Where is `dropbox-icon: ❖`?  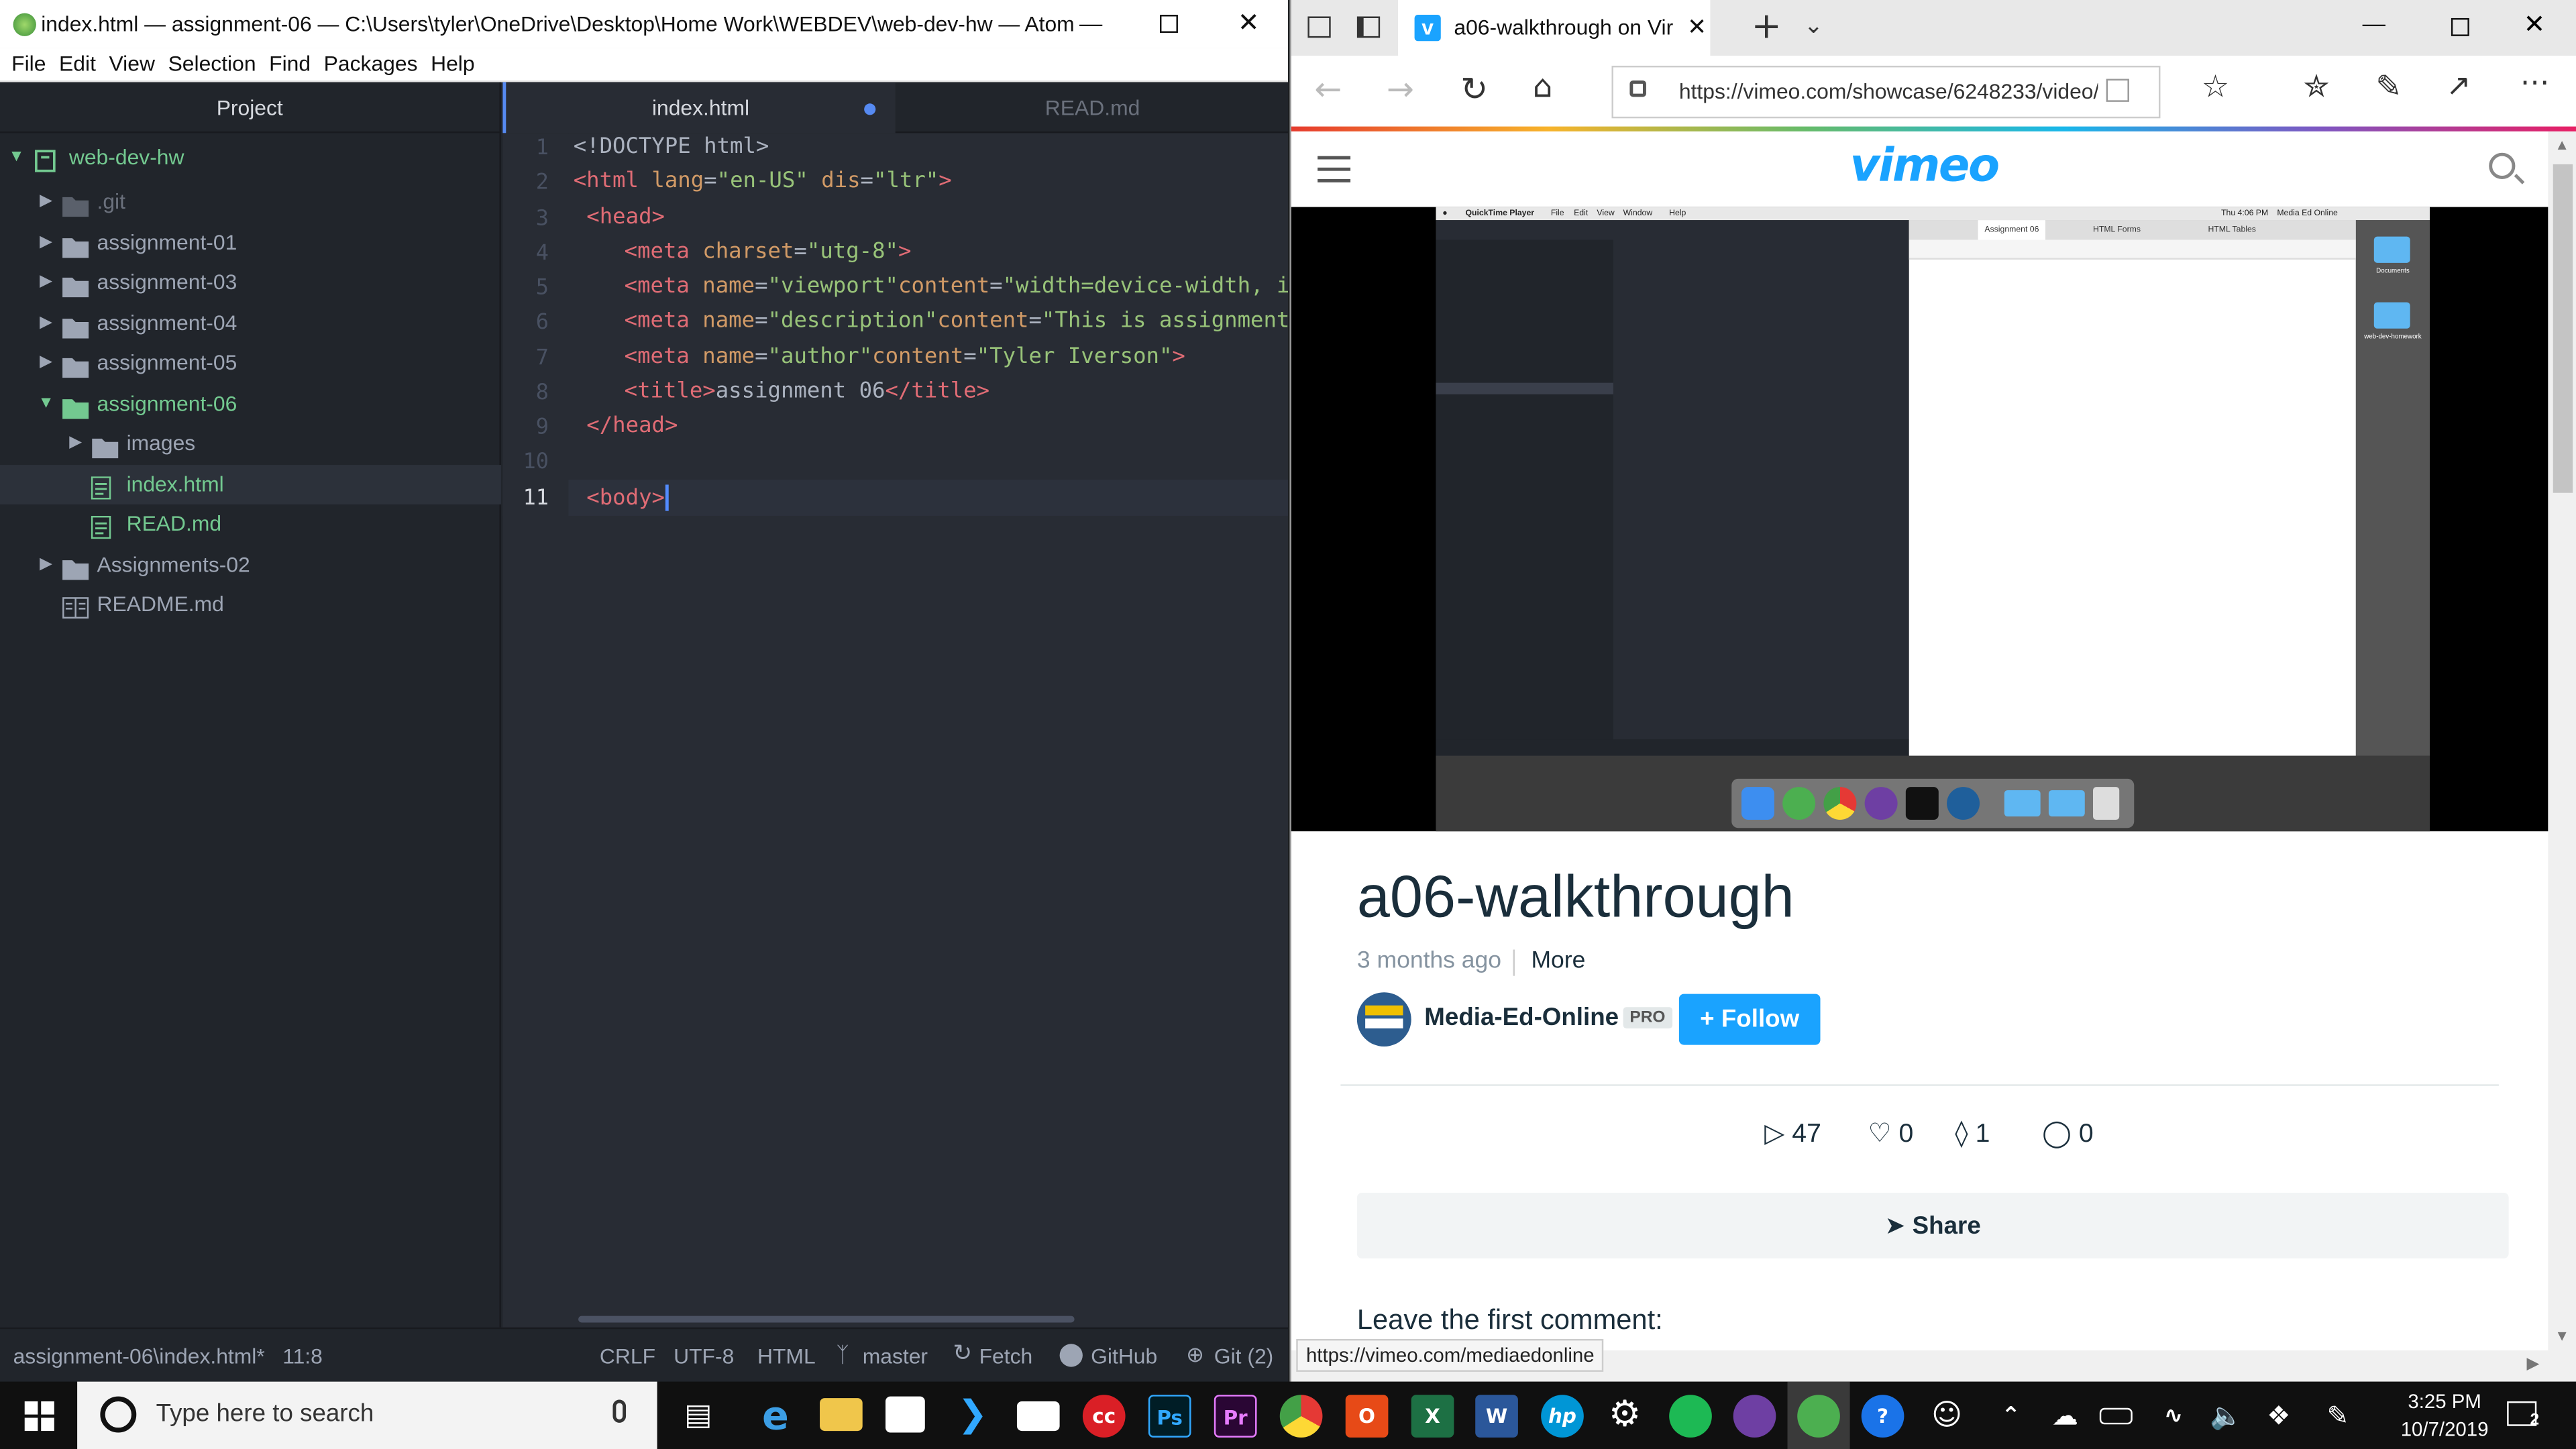 dropbox-icon: ❖ is located at coordinates (2278, 1416).